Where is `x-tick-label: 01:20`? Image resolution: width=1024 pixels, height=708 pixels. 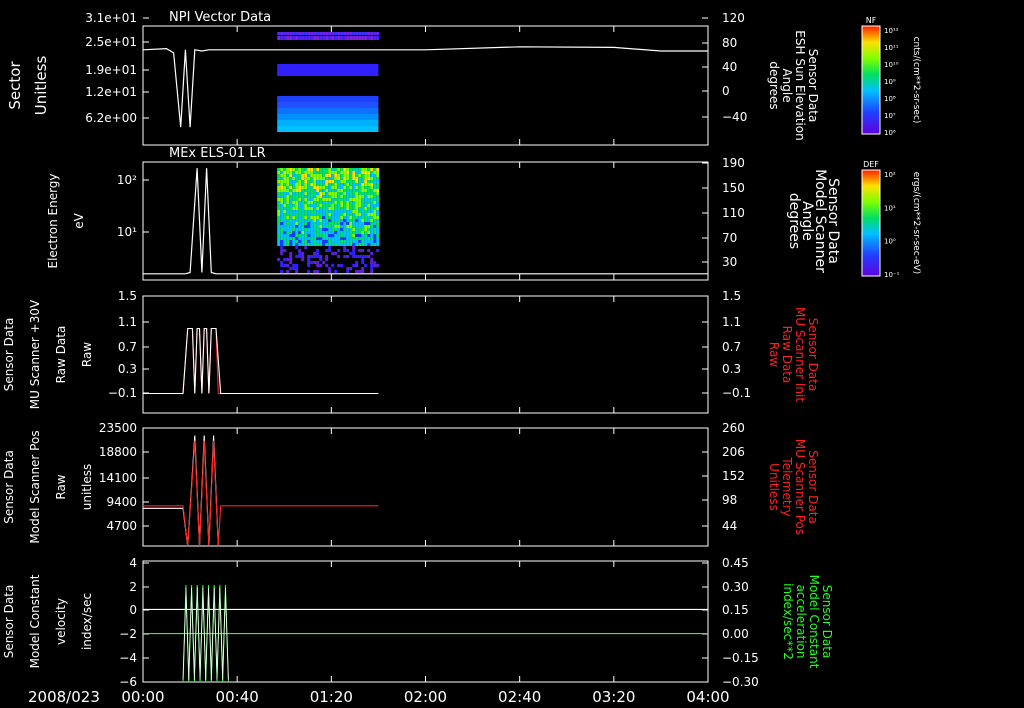
x-tick-label: 01:20 is located at coordinates (331, 697).